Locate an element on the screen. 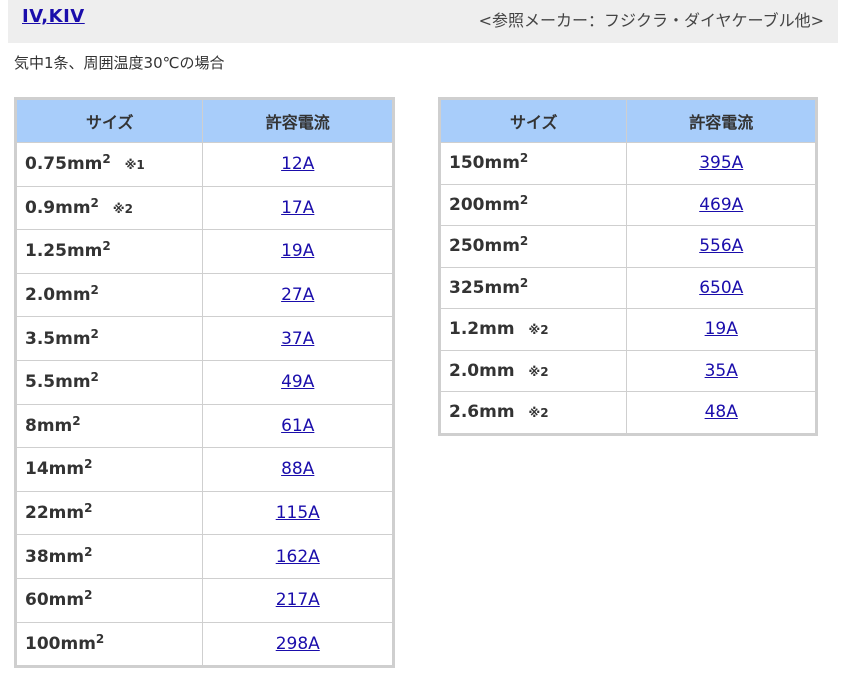 Image resolution: width=842 pixels, height=681 pixels. current-value-link: 88A is located at coordinates (297, 469).